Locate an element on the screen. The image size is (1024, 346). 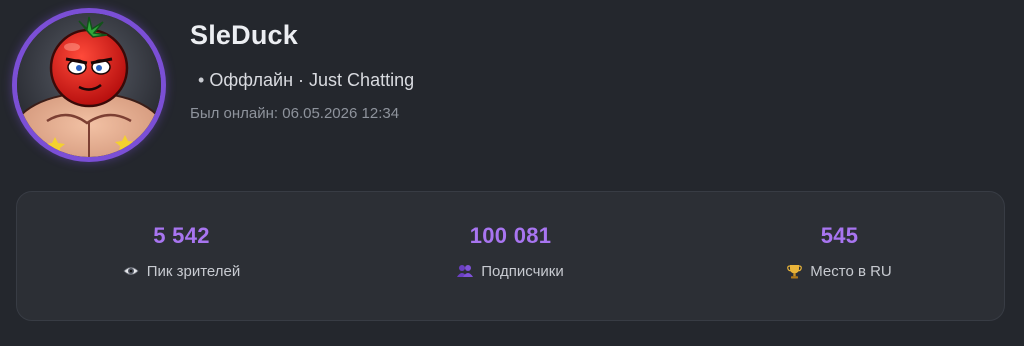
stat-label: Пик зрителей is located at coordinates (193, 271).